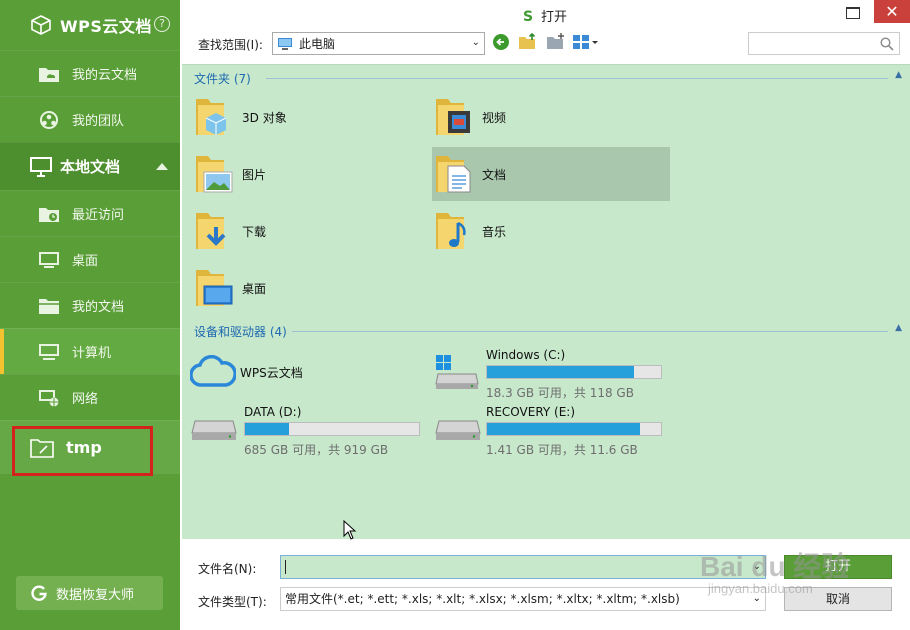 This screenshot has height=630, width=910. Describe the element at coordinates (552, 231) in the screenshot. I see `folder-item-music: 音乐` at that location.